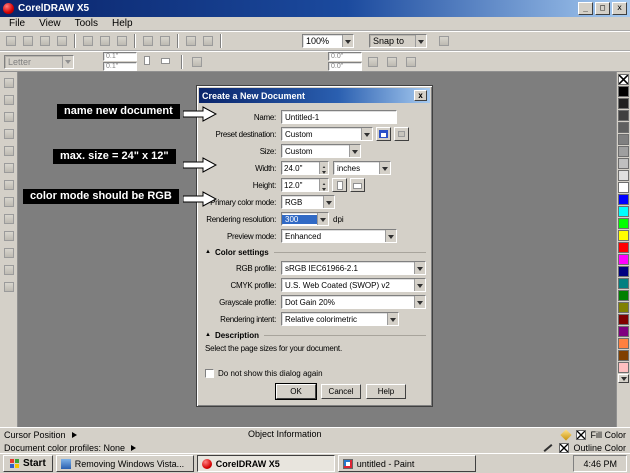 The height and width of the screenshot is (473, 630). What do you see at coordinates (265, 463) in the screenshot?
I see `taskbar-button-coreldraw: CorelDRAW X5` at bounding box center [265, 463].